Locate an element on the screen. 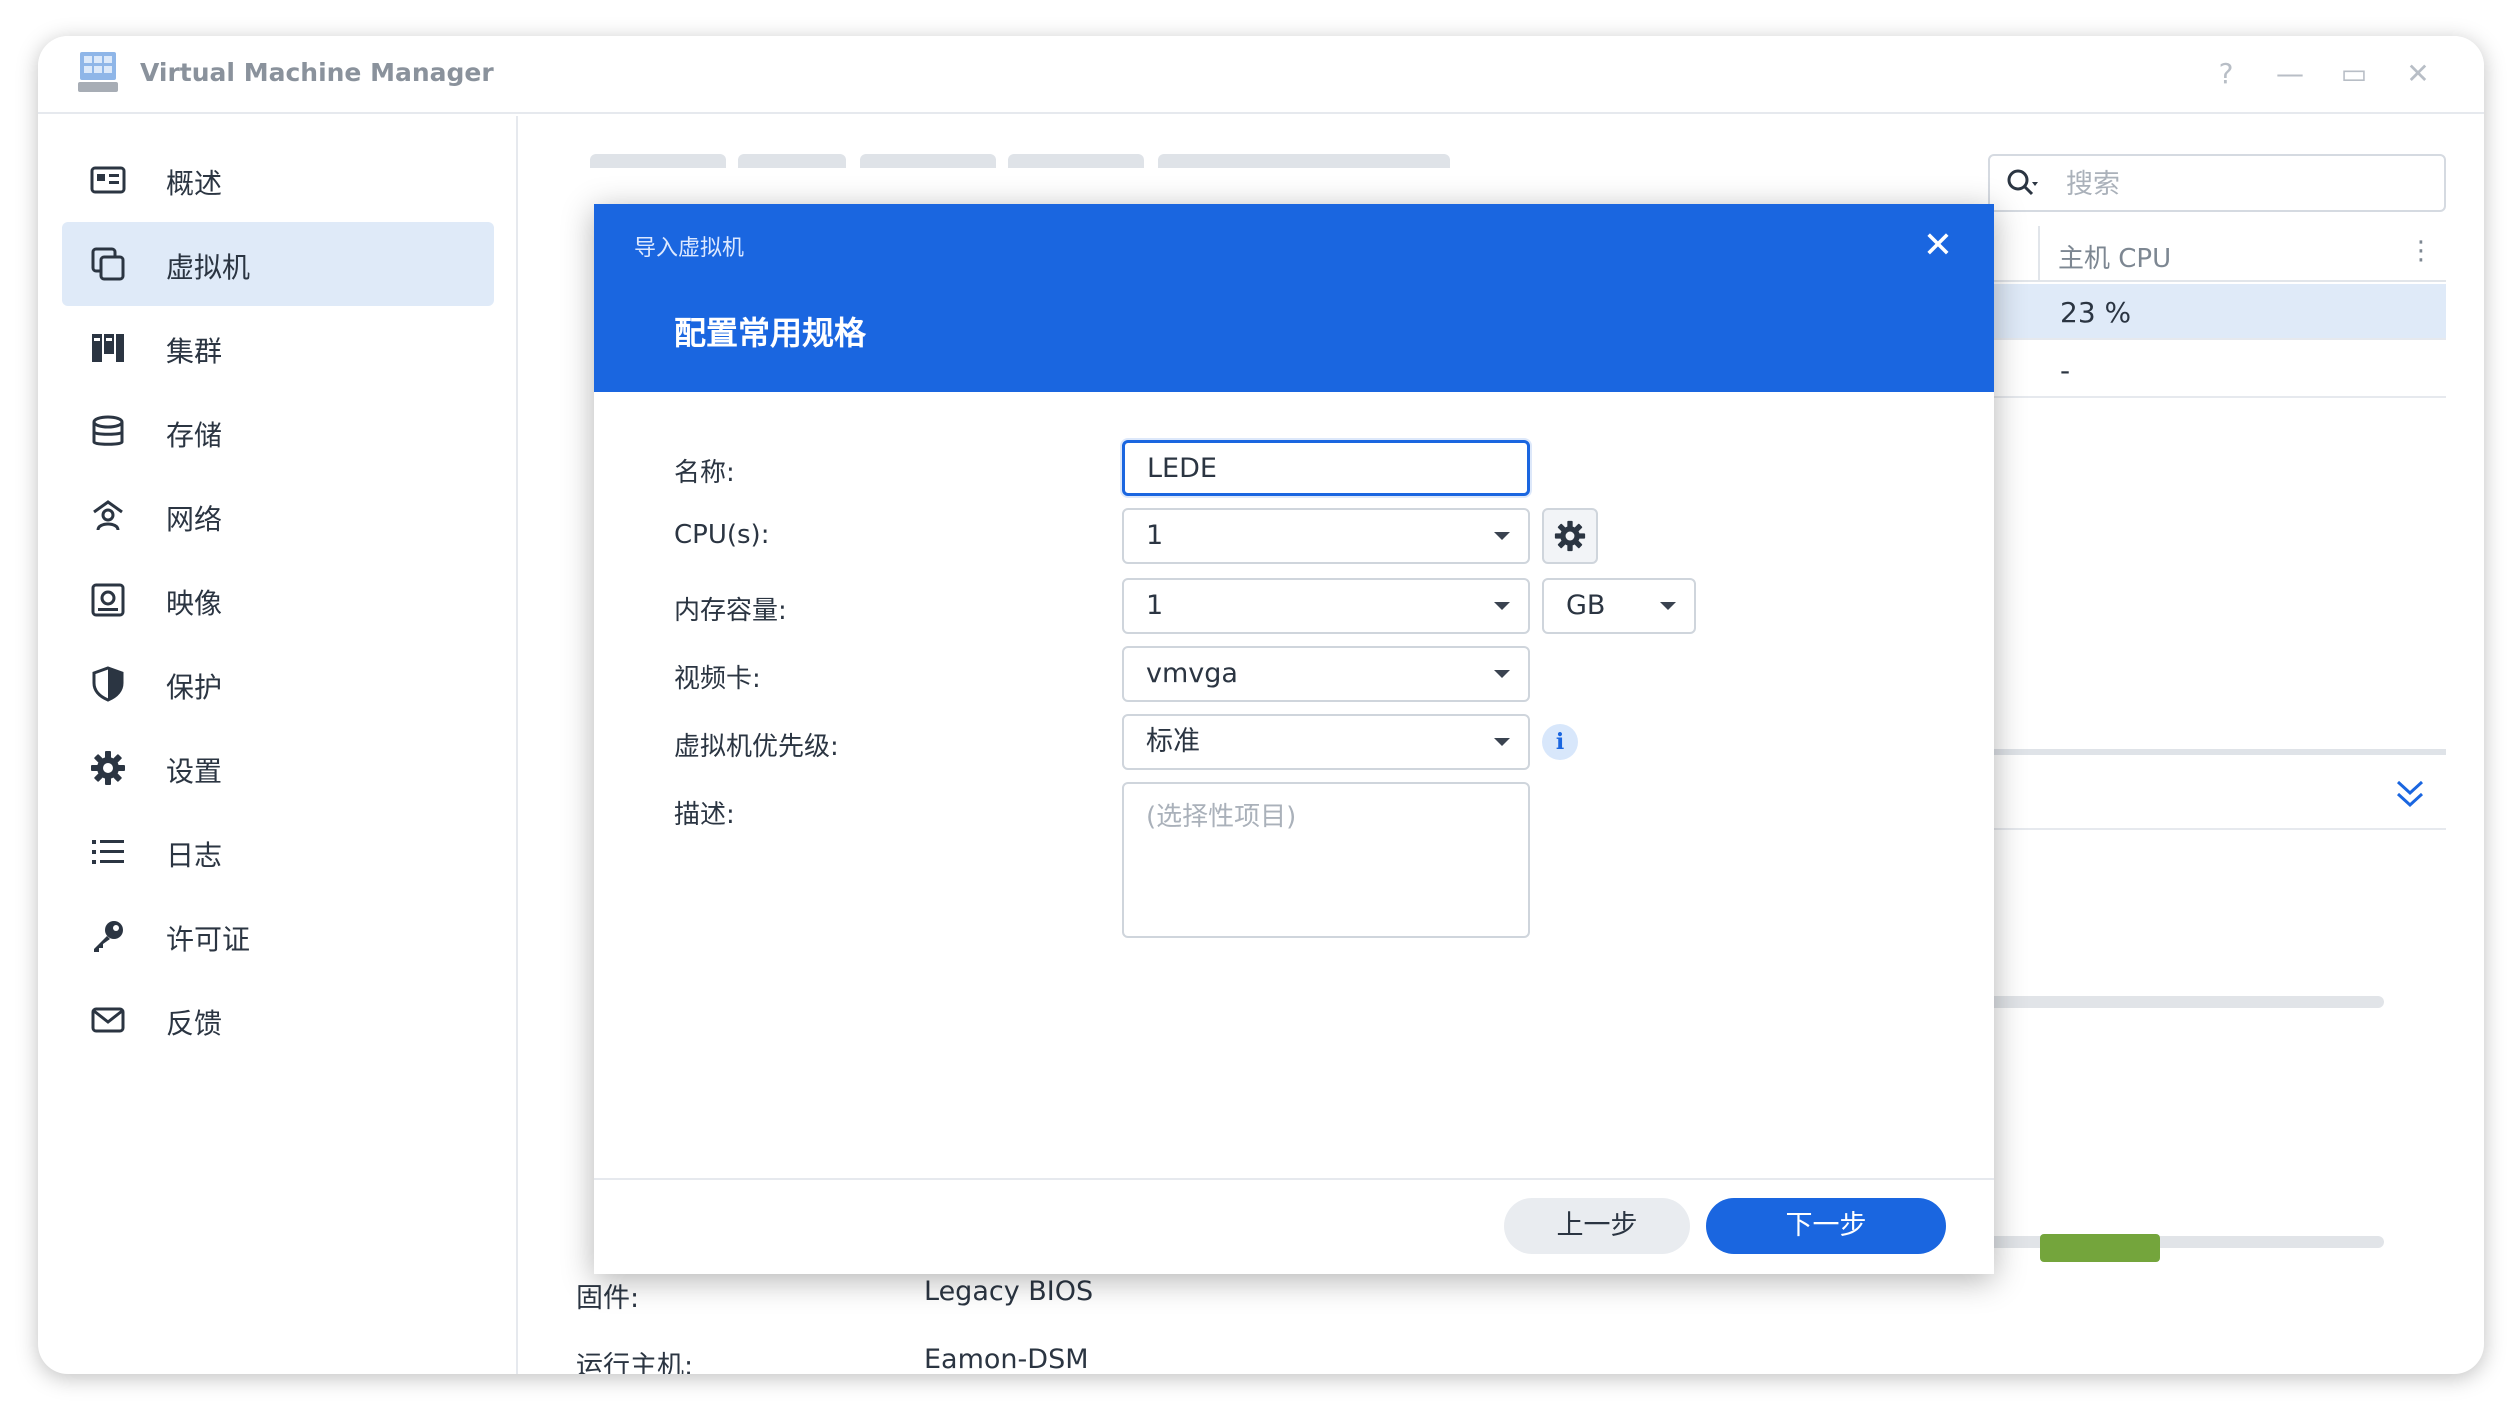  dialog-footer-divider is located at coordinates (1294, 1179).